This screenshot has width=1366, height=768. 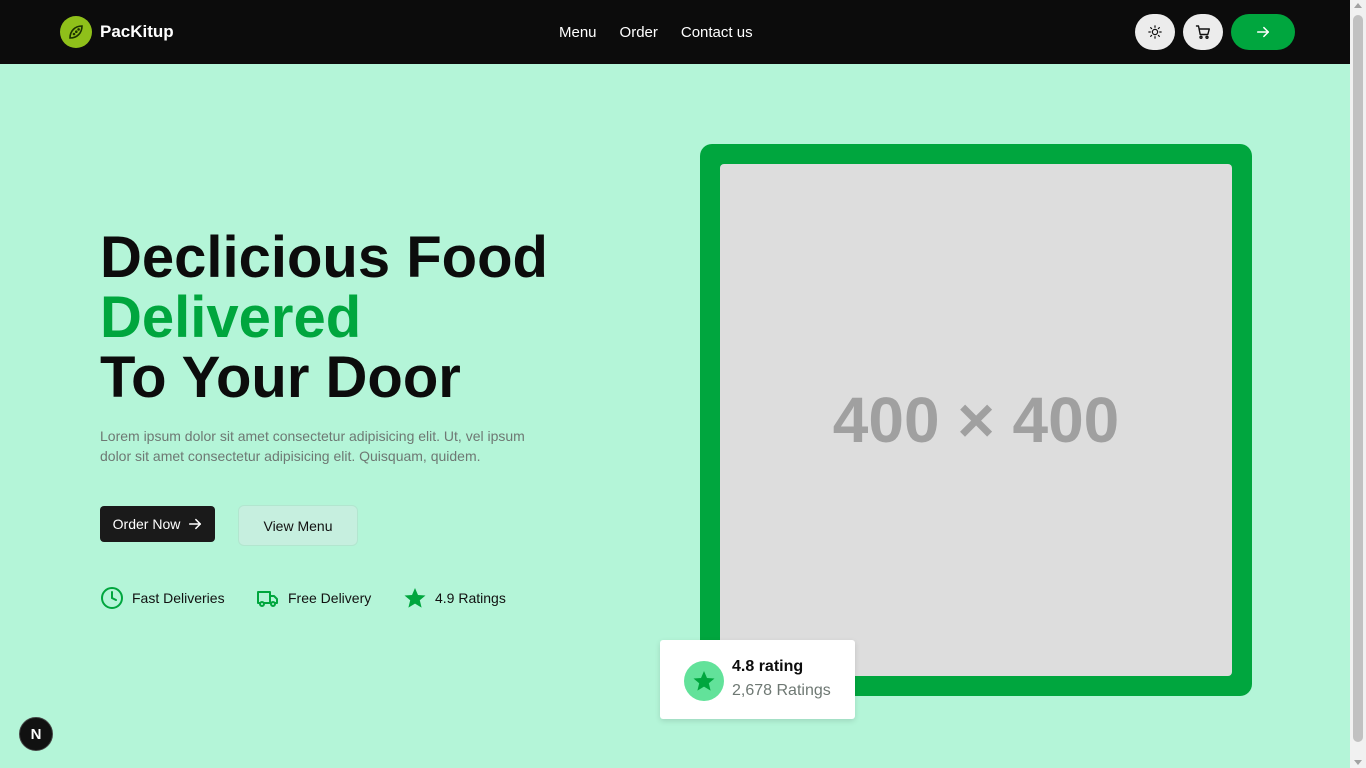 What do you see at coordinates (231, 317) in the screenshot?
I see `hero-title-accent: Delivered` at bounding box center [231, 317].